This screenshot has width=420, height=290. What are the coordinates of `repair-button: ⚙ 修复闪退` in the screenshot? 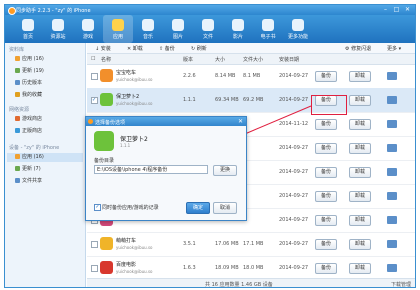 It's located at (358, 48).